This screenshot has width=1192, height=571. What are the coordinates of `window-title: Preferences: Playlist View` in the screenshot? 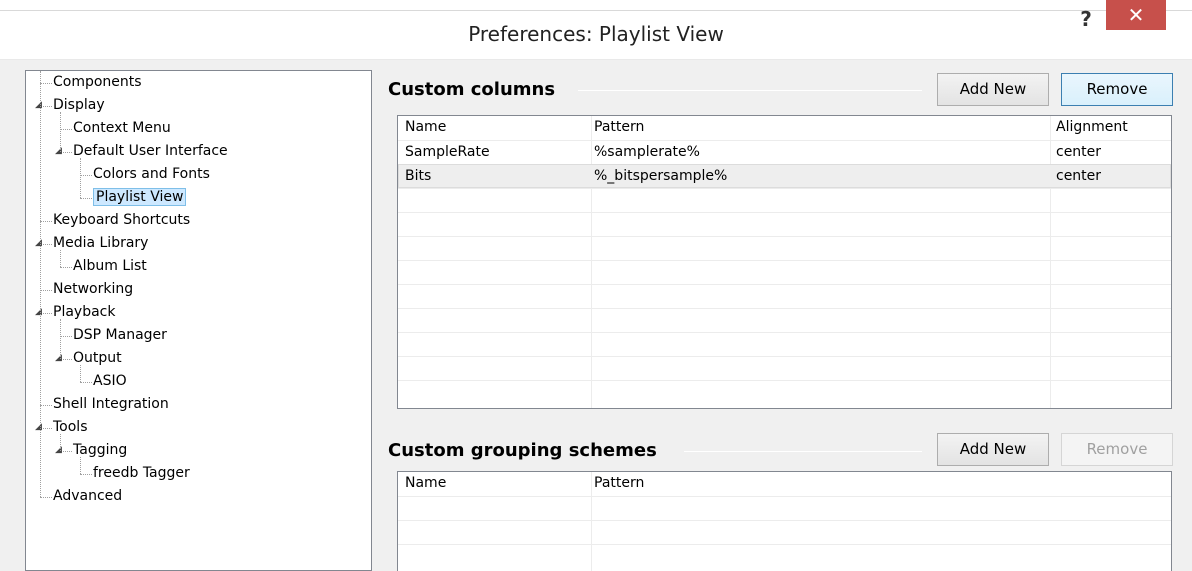 It's located at (596, 34).